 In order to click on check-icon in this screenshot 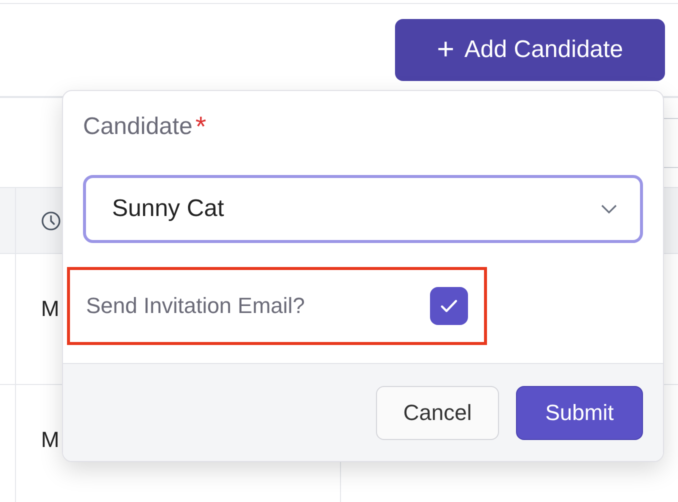, I will do `click(449, 306)`.